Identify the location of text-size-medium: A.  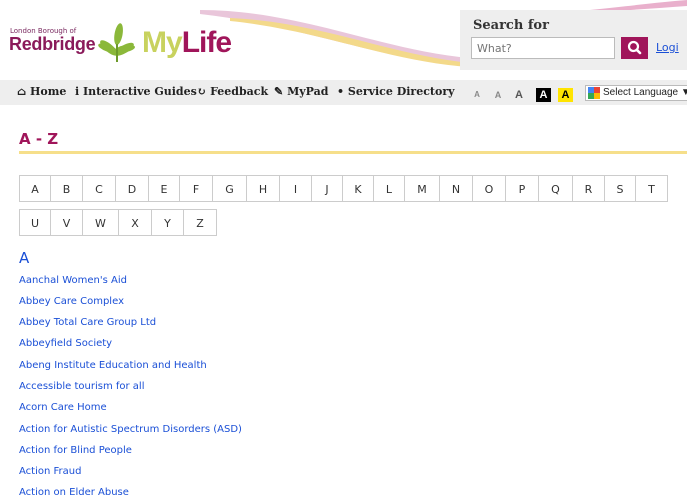
(498, 95).